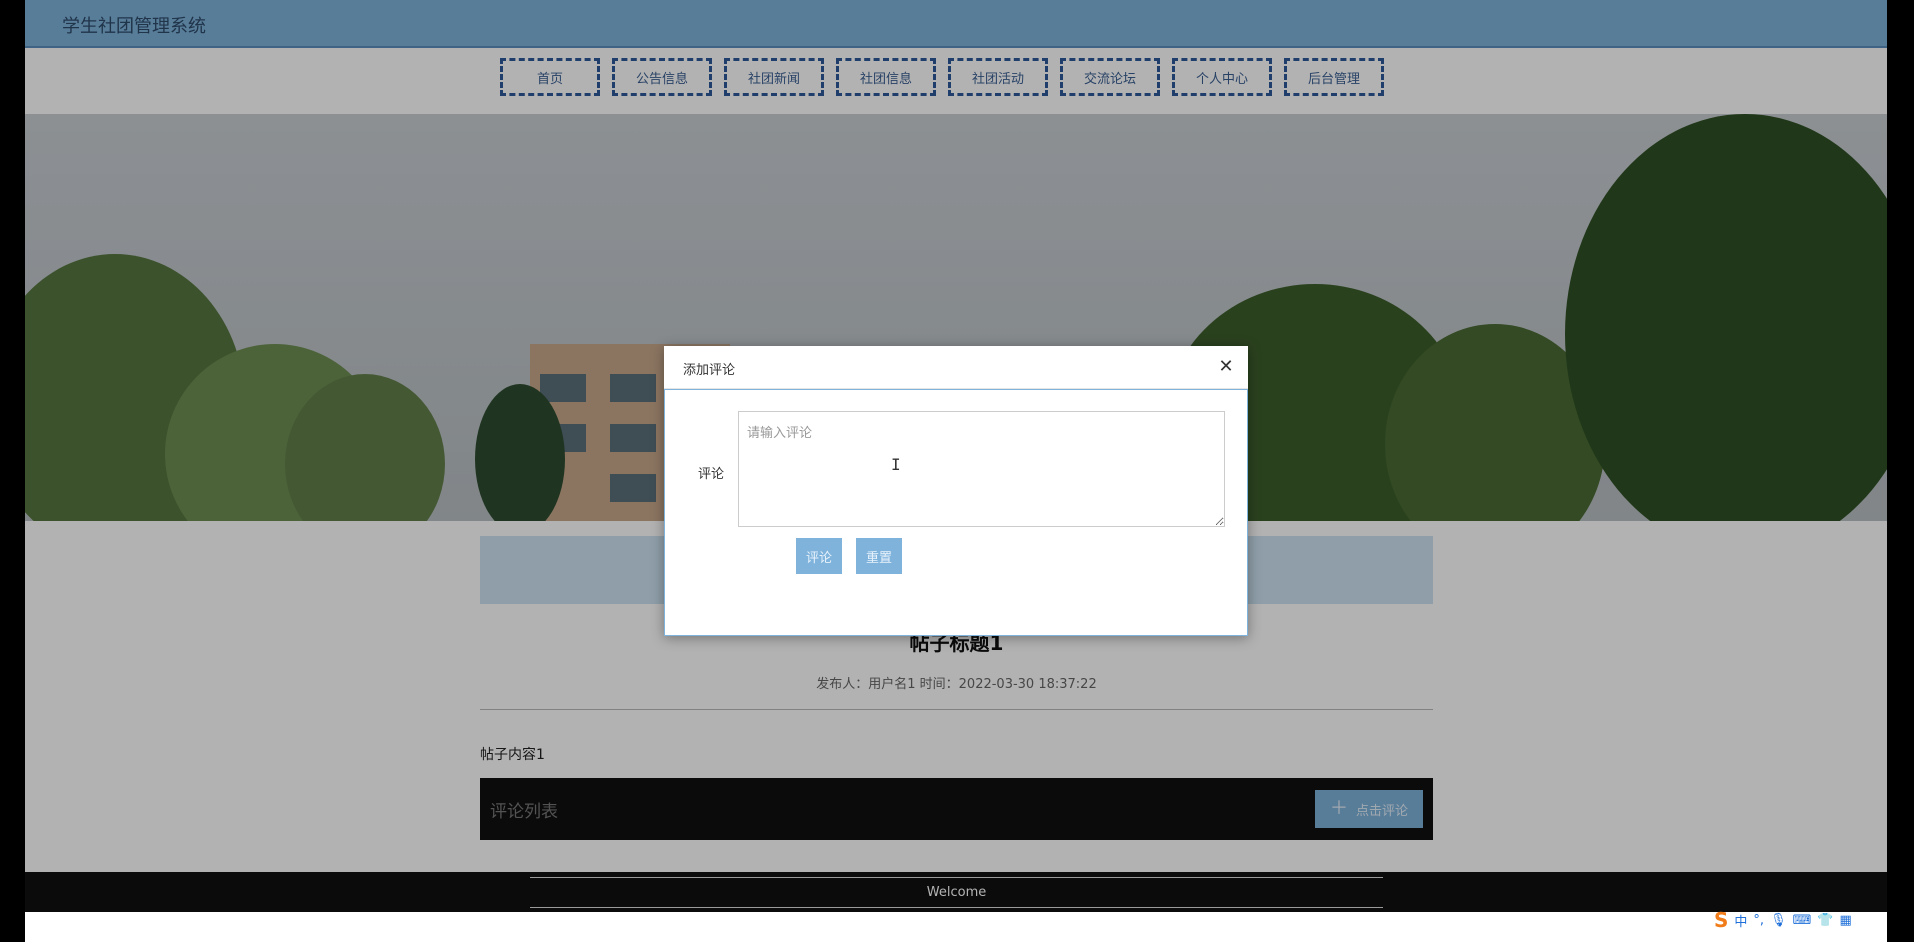 This screenshot has height=942, width=1914. I want to click on keyboard-icon: ⌨, so click(1802, 920).